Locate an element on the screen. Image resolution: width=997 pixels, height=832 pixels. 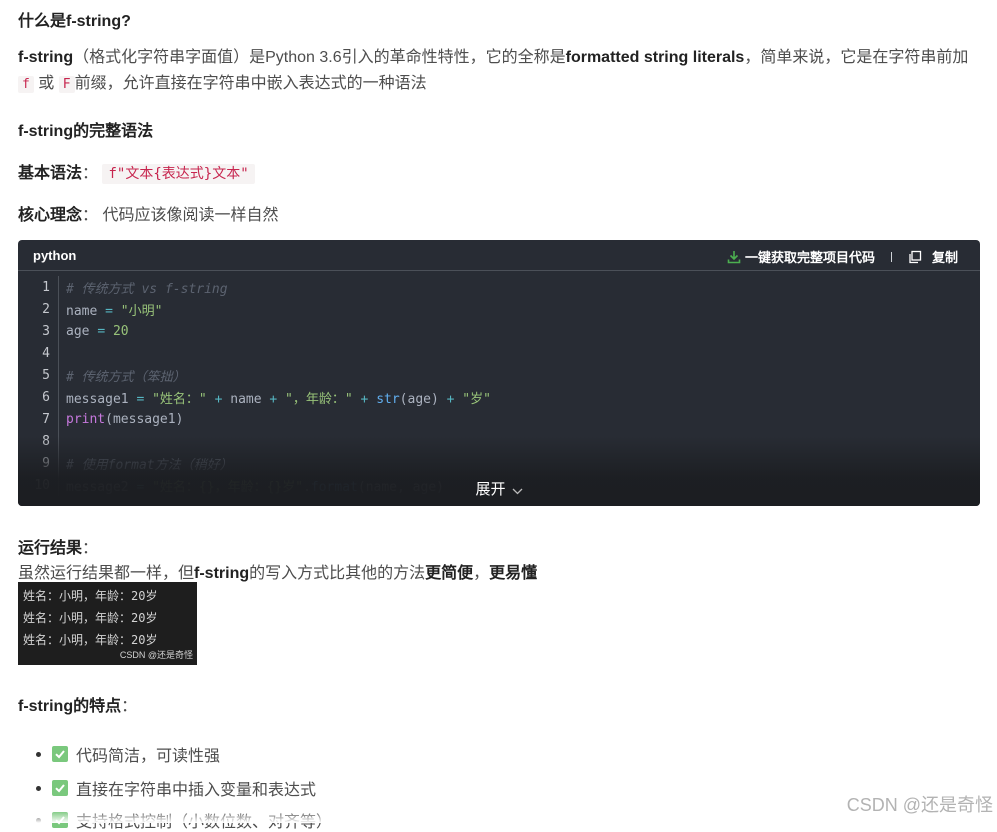
intro-fullname: formatted string literals is located at coordinates (655, 57).